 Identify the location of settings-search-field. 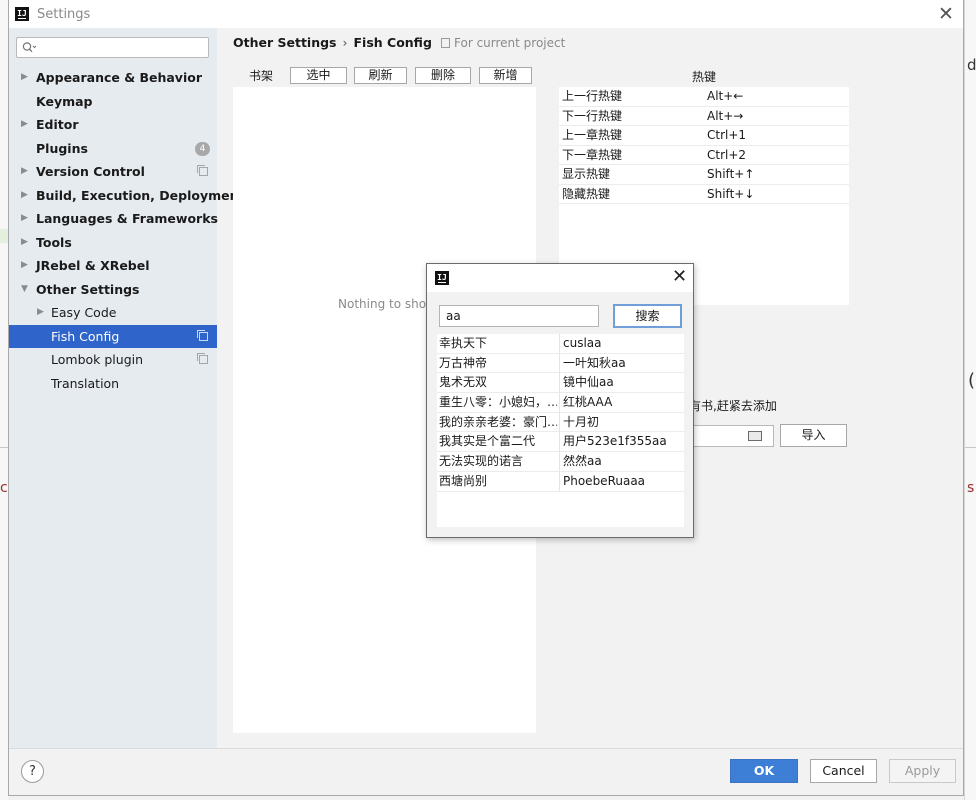
(112, 47).